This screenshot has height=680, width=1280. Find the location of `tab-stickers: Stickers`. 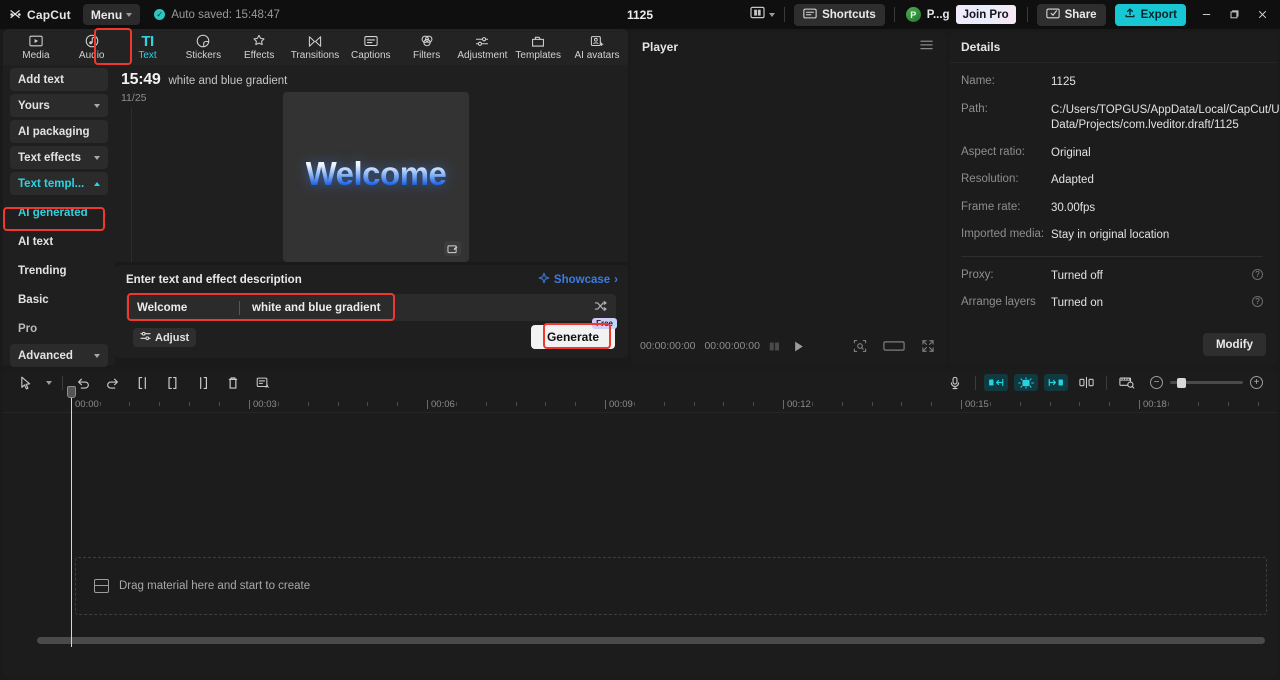

tab-stickers: Stickers is located at coordinates (203, 47).